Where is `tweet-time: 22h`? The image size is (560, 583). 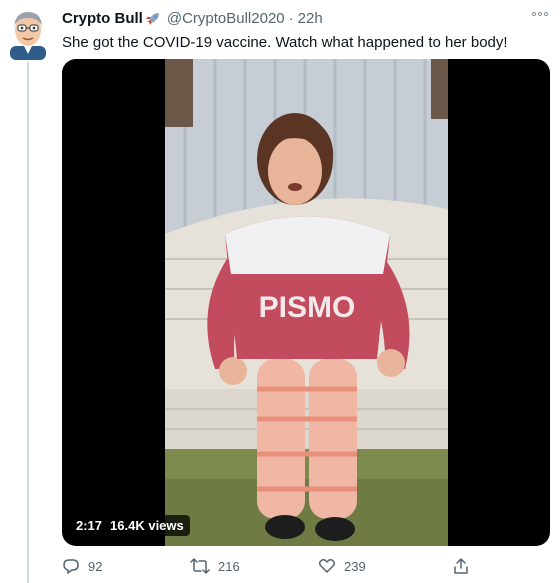
tweet-time: 22h is located at coordinates (310, 18).